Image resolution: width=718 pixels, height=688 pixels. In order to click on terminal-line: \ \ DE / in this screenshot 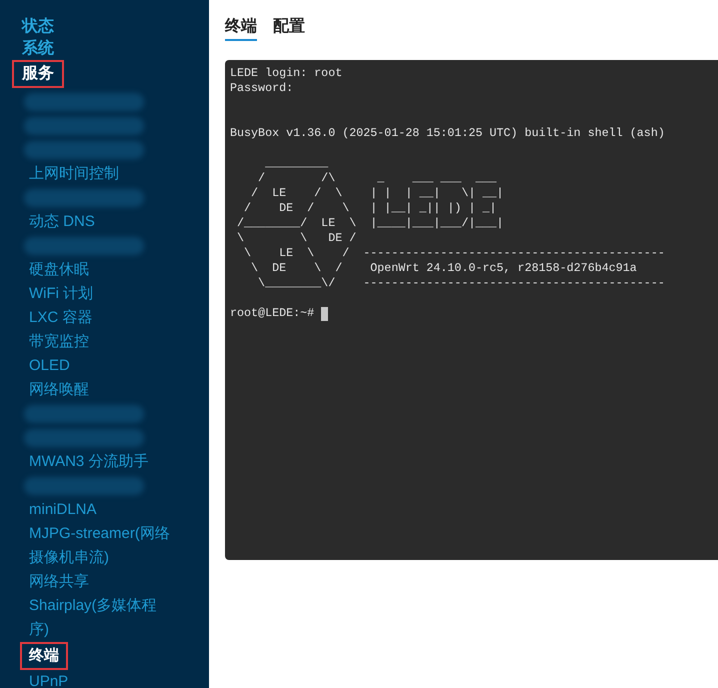, I will do `click(297, 238)`.